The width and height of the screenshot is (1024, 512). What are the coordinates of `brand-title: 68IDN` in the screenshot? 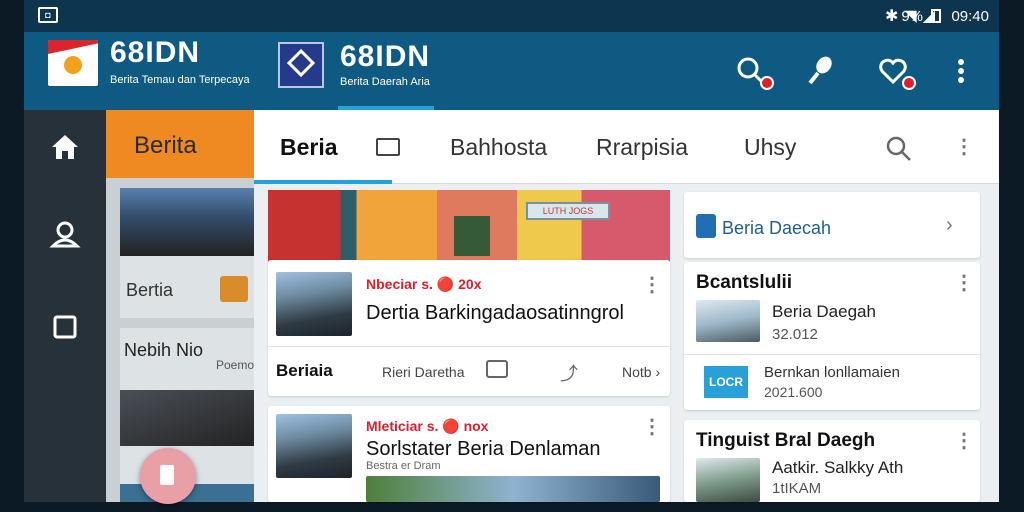 It's located at (155, 52).